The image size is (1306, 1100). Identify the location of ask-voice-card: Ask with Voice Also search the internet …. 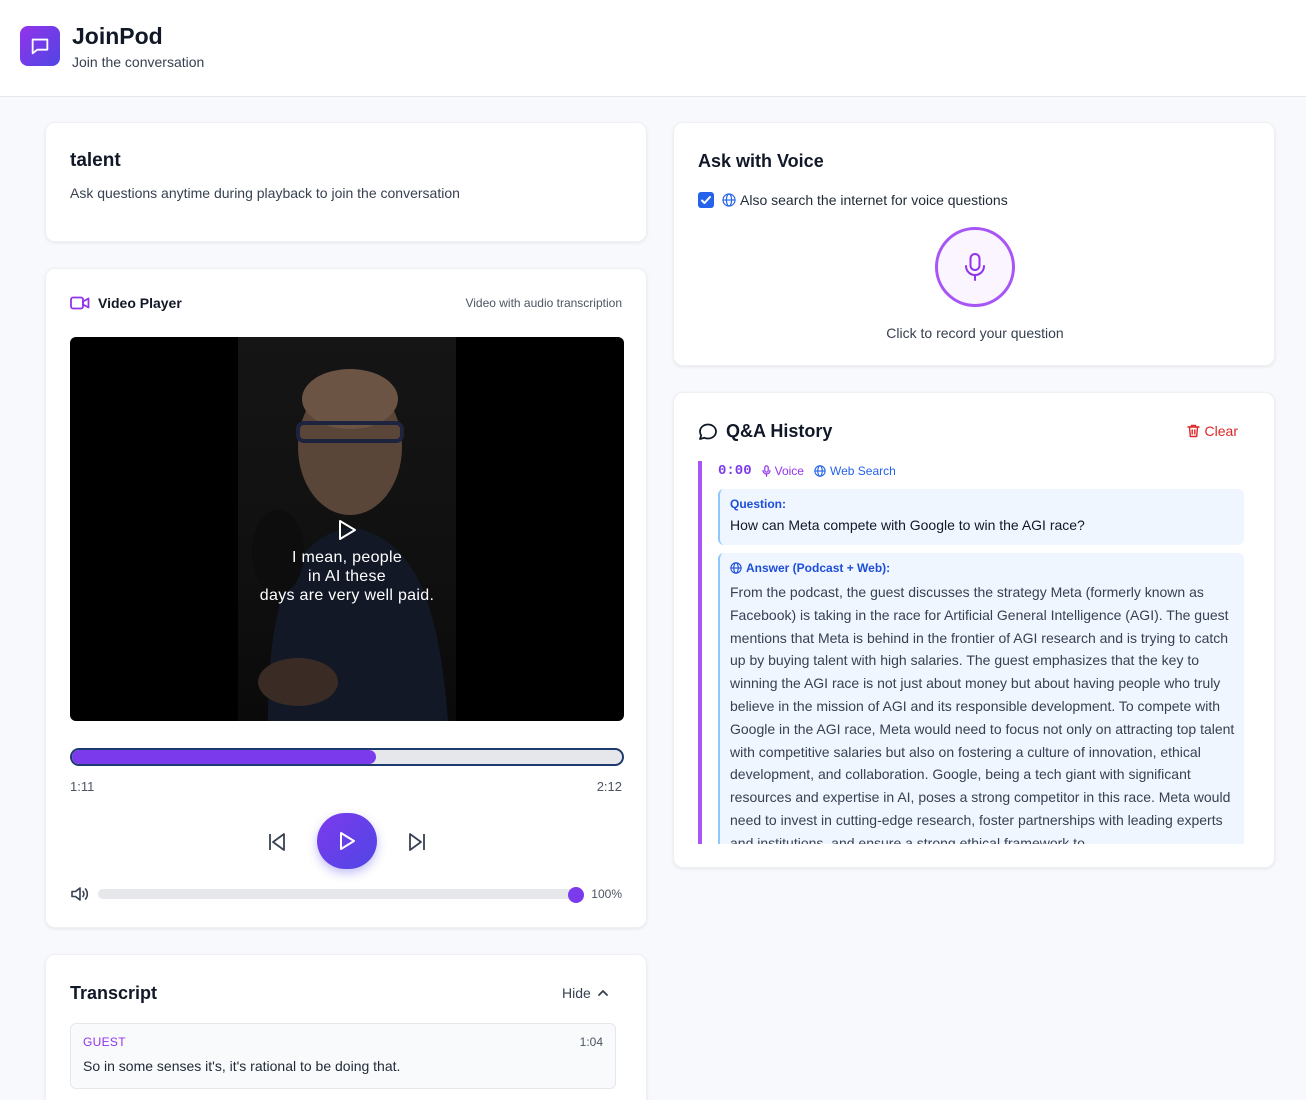
(974, 244).